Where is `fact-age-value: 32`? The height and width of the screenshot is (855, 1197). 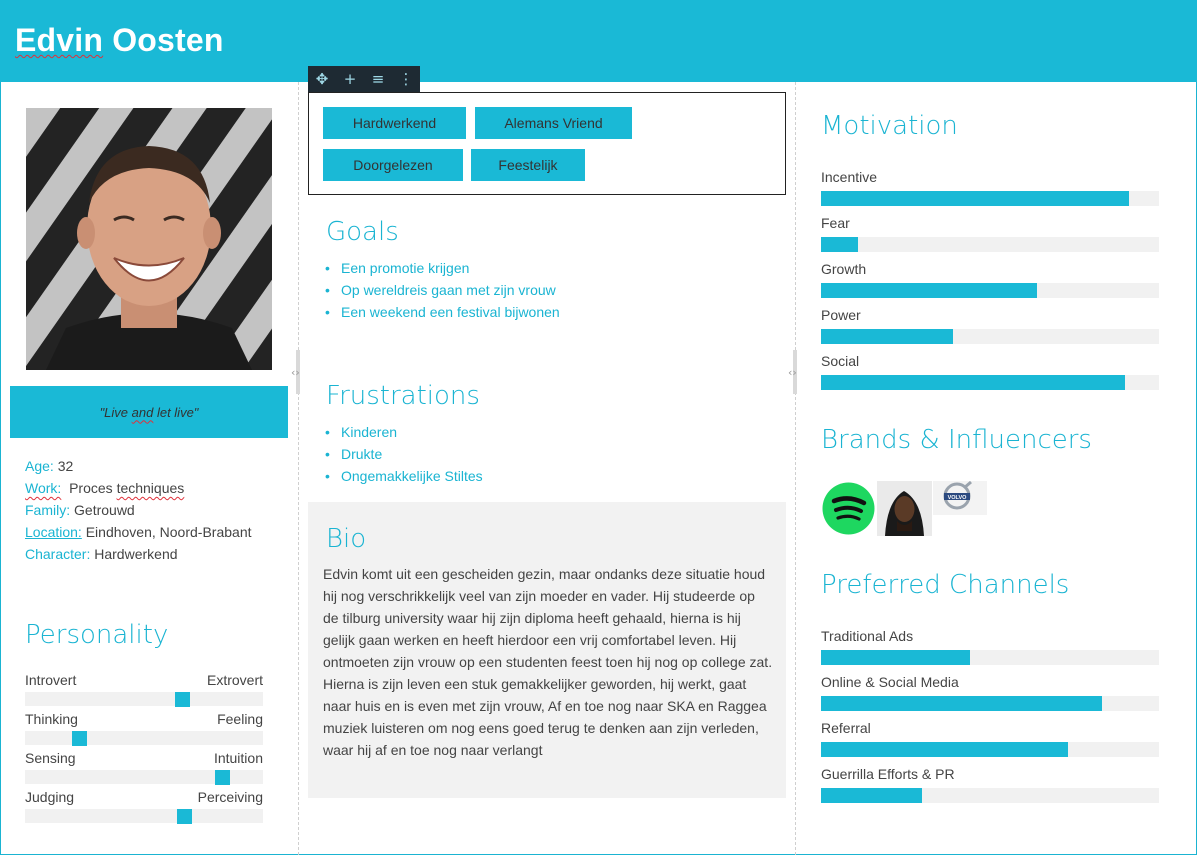
fact-age-value: 32 is located at coordinates (65, 466).